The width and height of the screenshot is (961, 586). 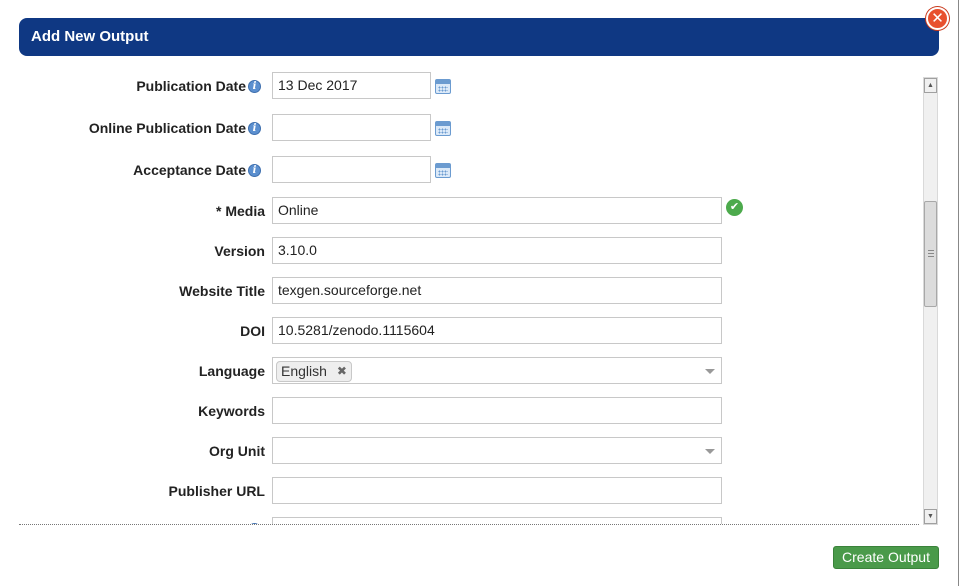 What do you see at coordinates (191, 86) in the screenshot?
I see `publication-date-label: Publication Date` at bounding box center [191, 86].